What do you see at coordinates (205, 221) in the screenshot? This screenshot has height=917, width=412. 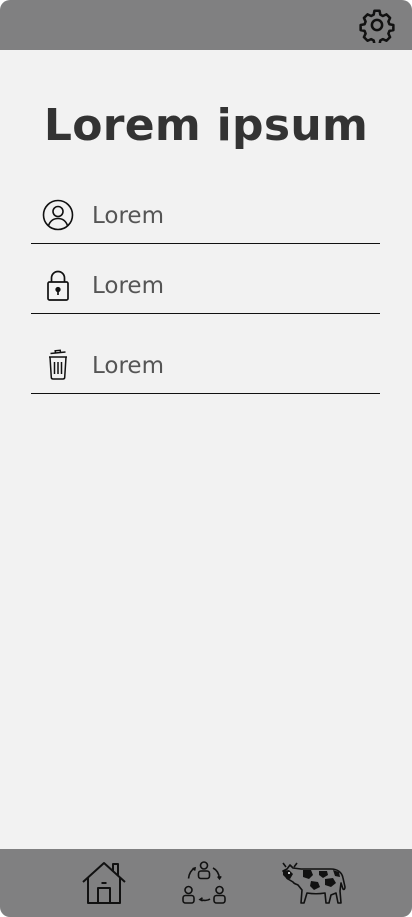 I see `username-field: Lorem` at bounding box center [205, 221].